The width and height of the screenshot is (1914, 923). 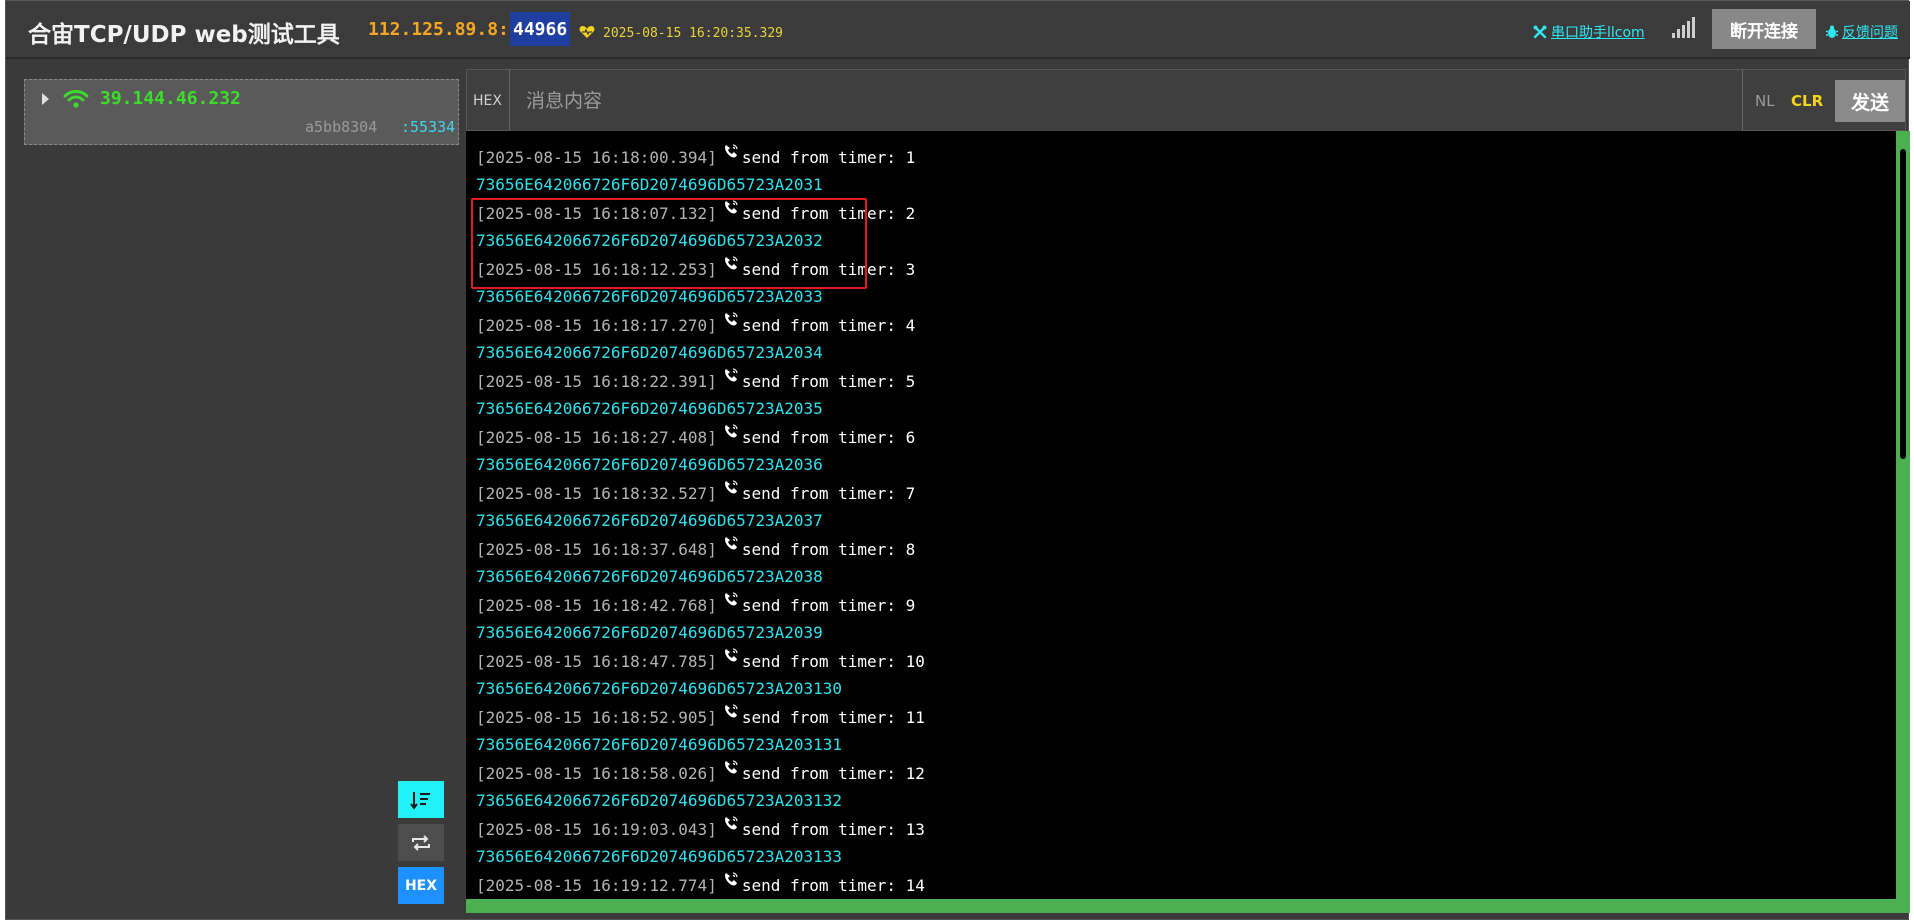 I want to click on sort-down-icon, so click(x=420, y=800).